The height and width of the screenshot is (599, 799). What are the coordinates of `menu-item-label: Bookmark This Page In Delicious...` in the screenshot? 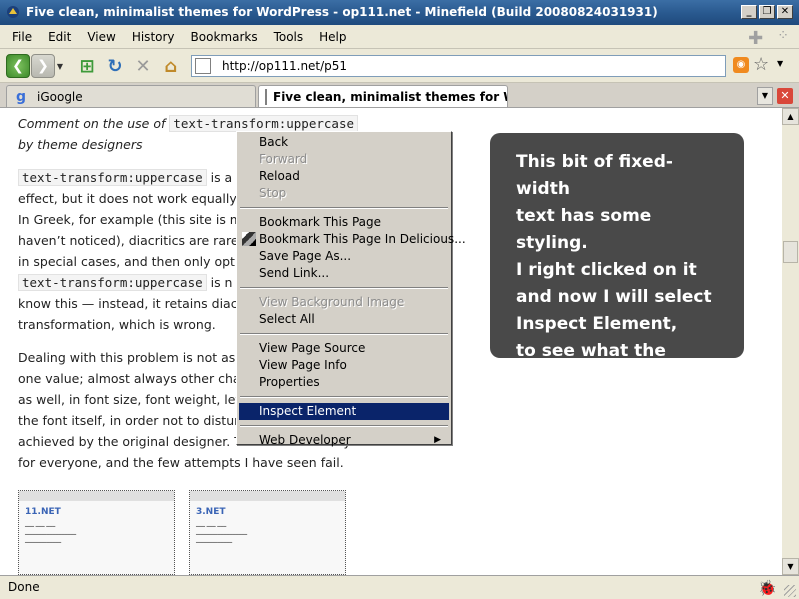 It's located at (362, 239).